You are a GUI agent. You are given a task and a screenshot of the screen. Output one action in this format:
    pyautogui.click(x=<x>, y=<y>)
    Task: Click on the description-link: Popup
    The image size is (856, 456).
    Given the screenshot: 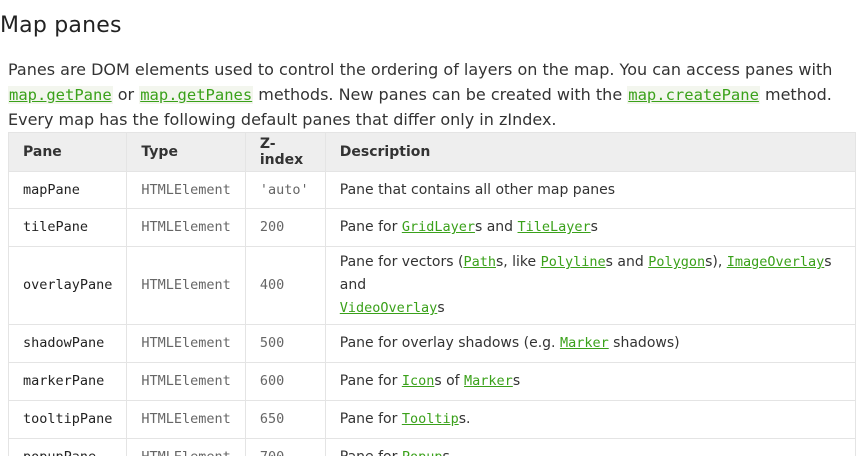 What is the action you would take?
    pyautogui.click(x=422, y=452)
    